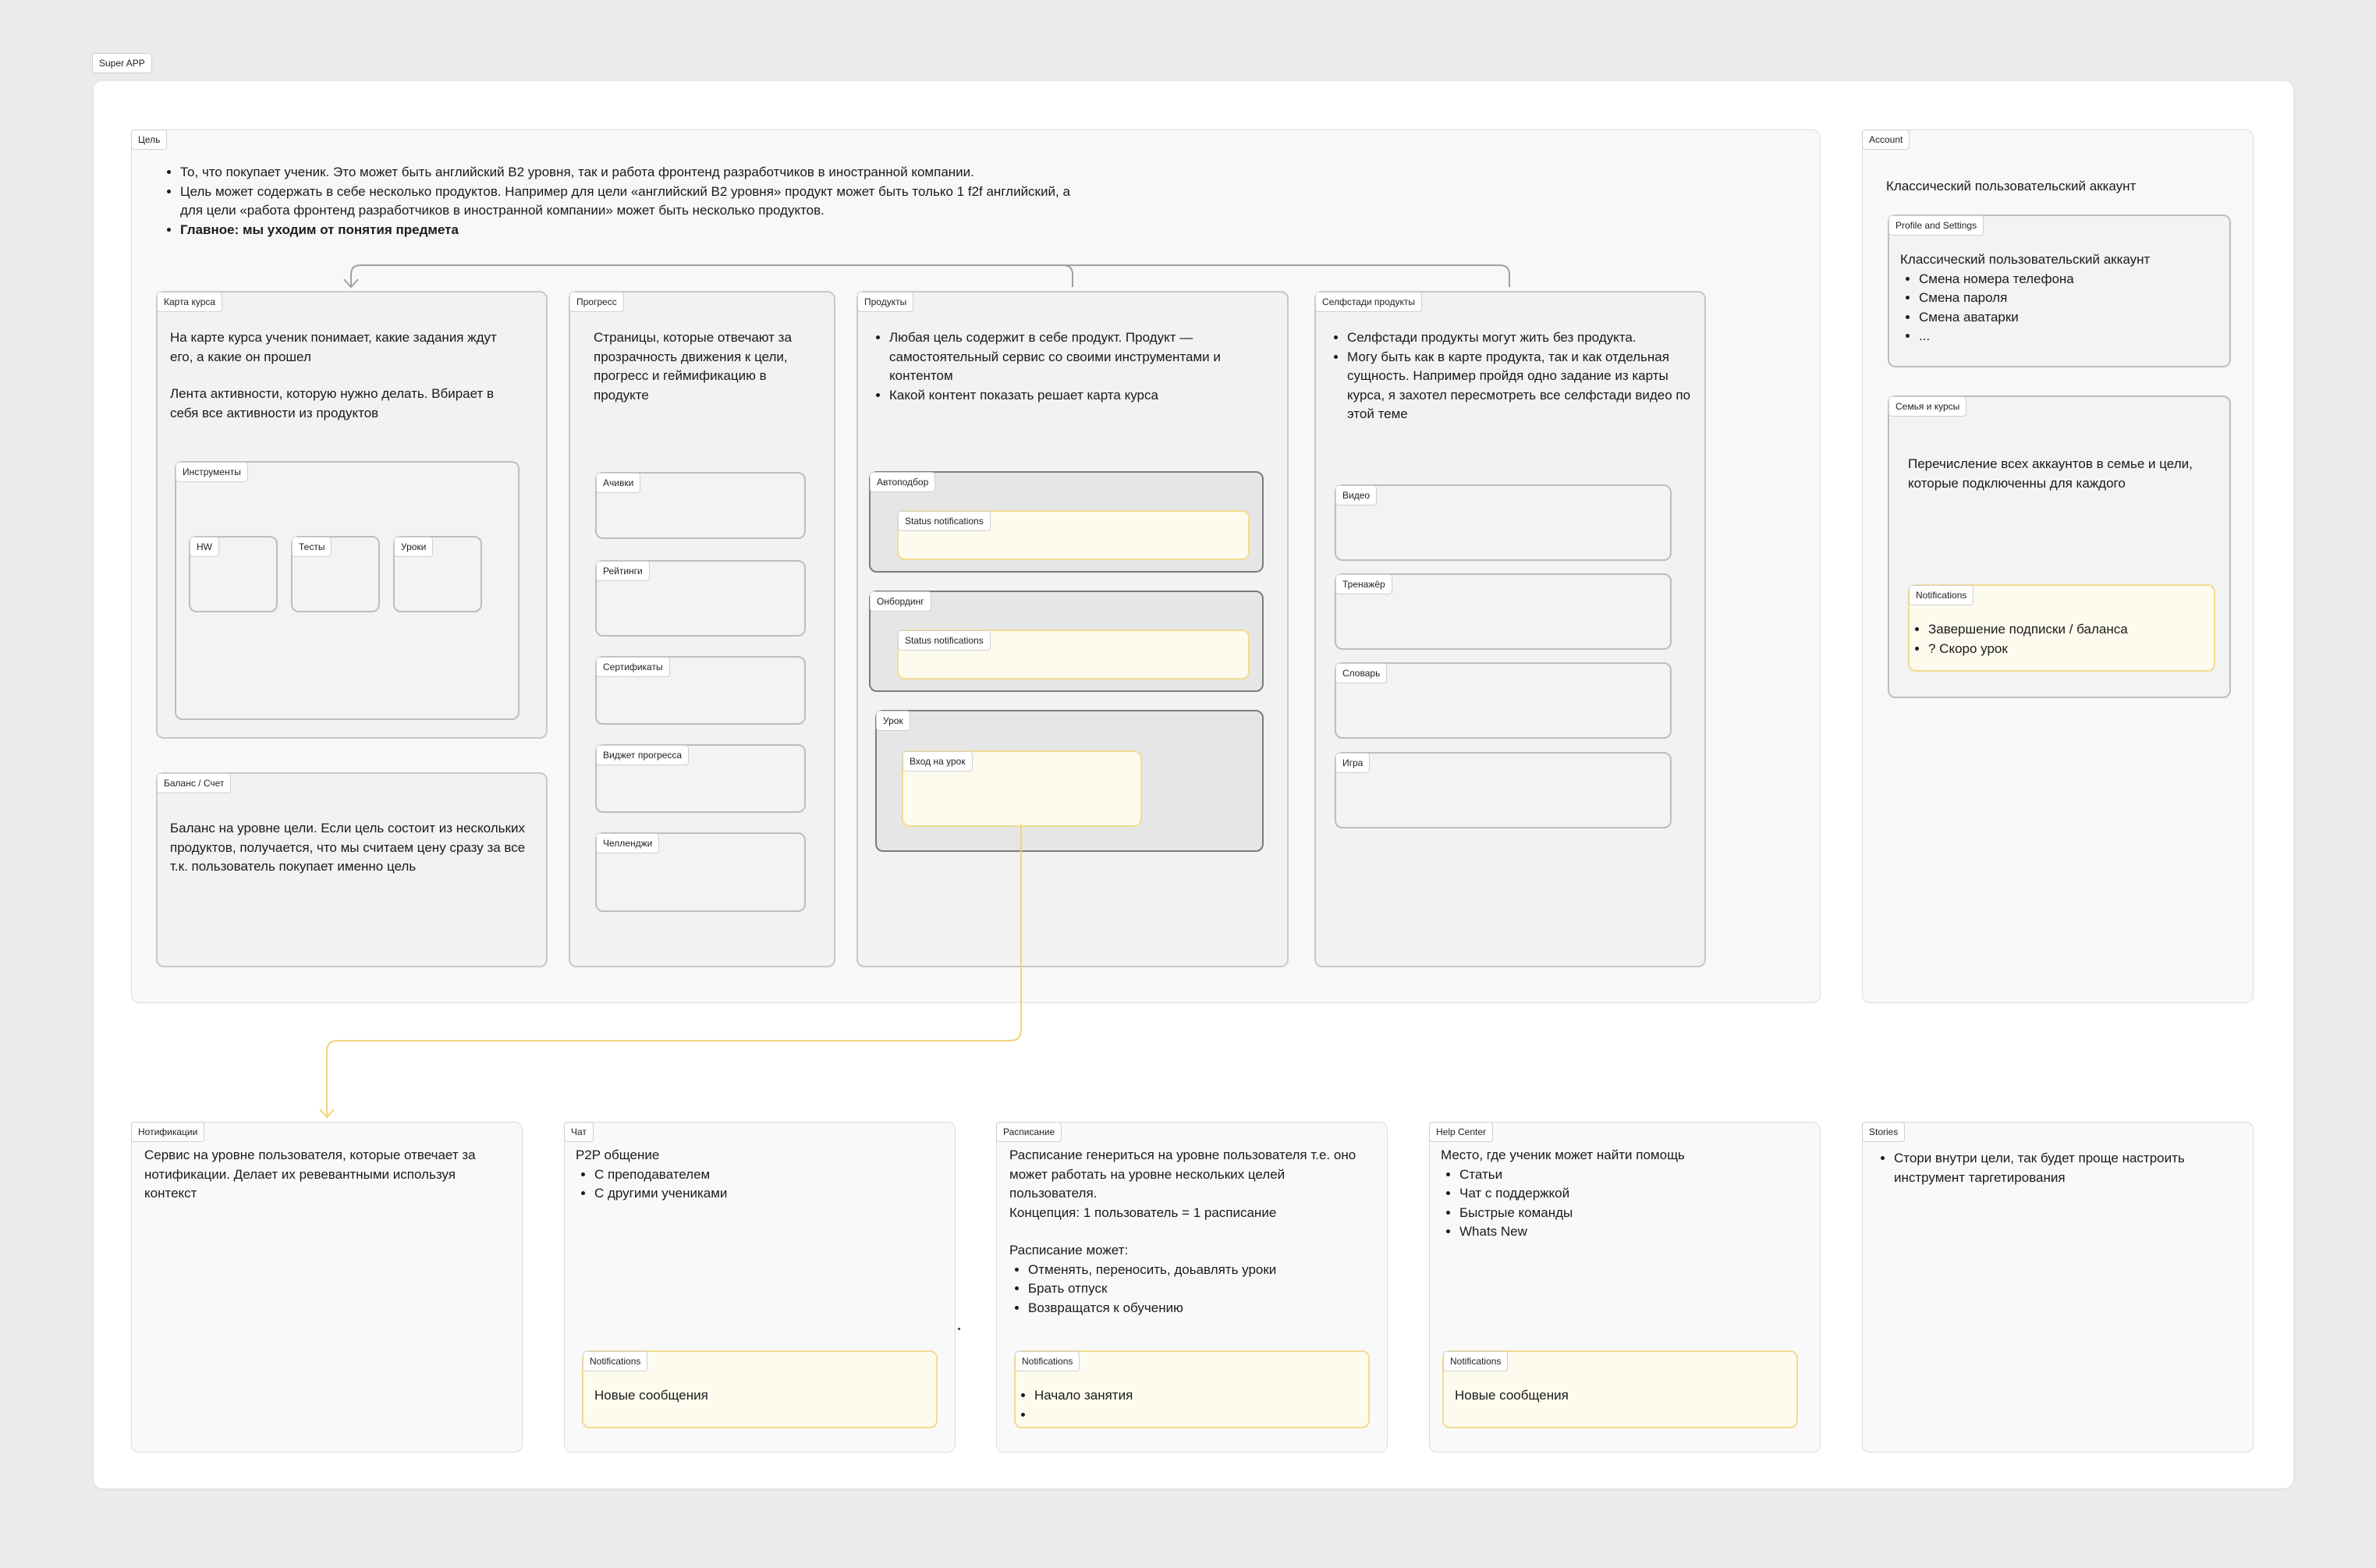 Image resolution: width=2376 pixels, height=1568 pixels. Describe the element at coordinates (628, 843) in the screenshot. I see `progress-item-tag: Челленджи` at that location.